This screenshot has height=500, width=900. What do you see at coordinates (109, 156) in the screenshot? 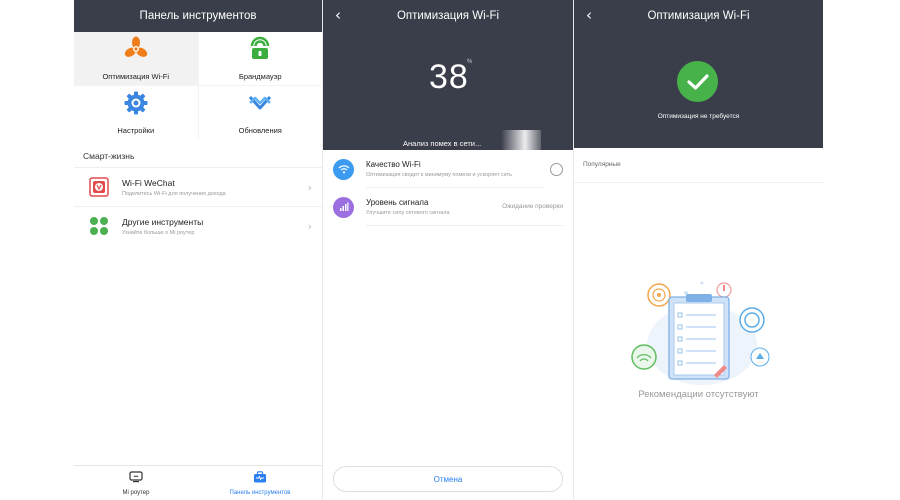
I see `section-title: Смарт-жизнь` at bounding box center [109, 156].